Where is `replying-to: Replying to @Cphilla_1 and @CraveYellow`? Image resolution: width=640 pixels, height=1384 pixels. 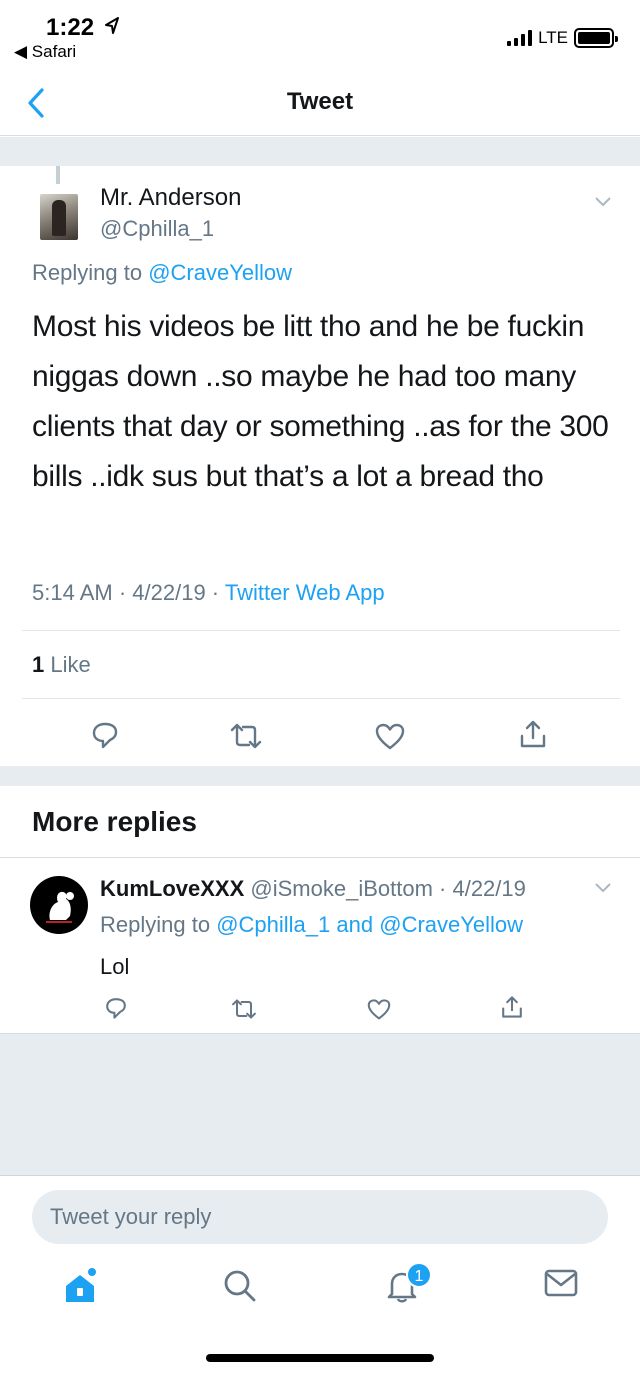
replying-to: Replying to @Cphilla_1 and @CraveYellow is located at coordinates (311, 925).